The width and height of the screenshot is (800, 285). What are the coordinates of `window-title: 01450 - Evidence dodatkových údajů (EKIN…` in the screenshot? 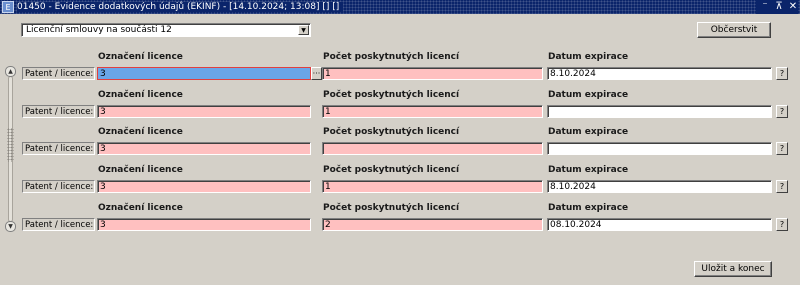 It's located at (180, 7).